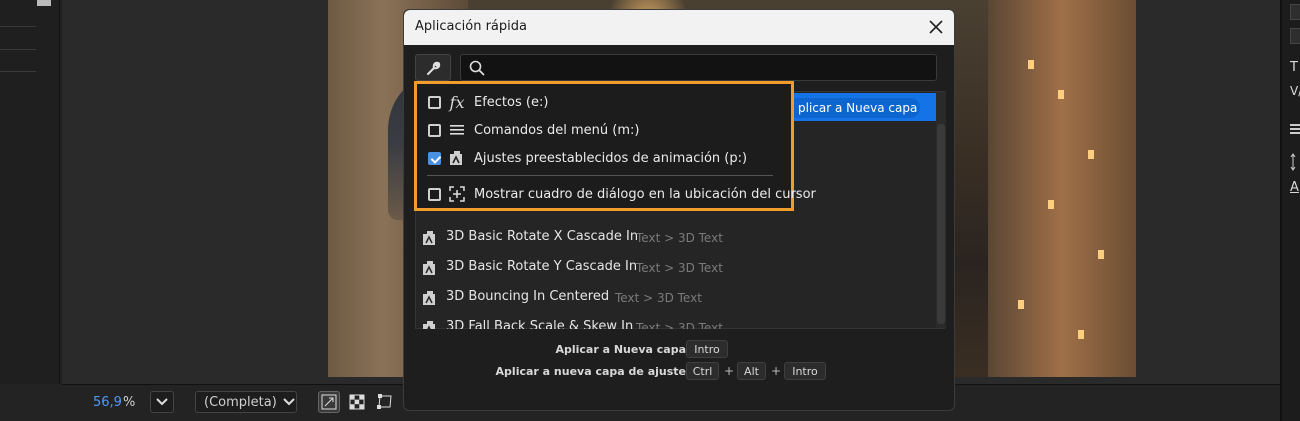 The width and height of the screenshot is (1300, 421). What do you see at coordinates (854, 108) in the screenshot?
I see `apply-action-button: plicar a Nueva capa` at bounding box center [854, 108].